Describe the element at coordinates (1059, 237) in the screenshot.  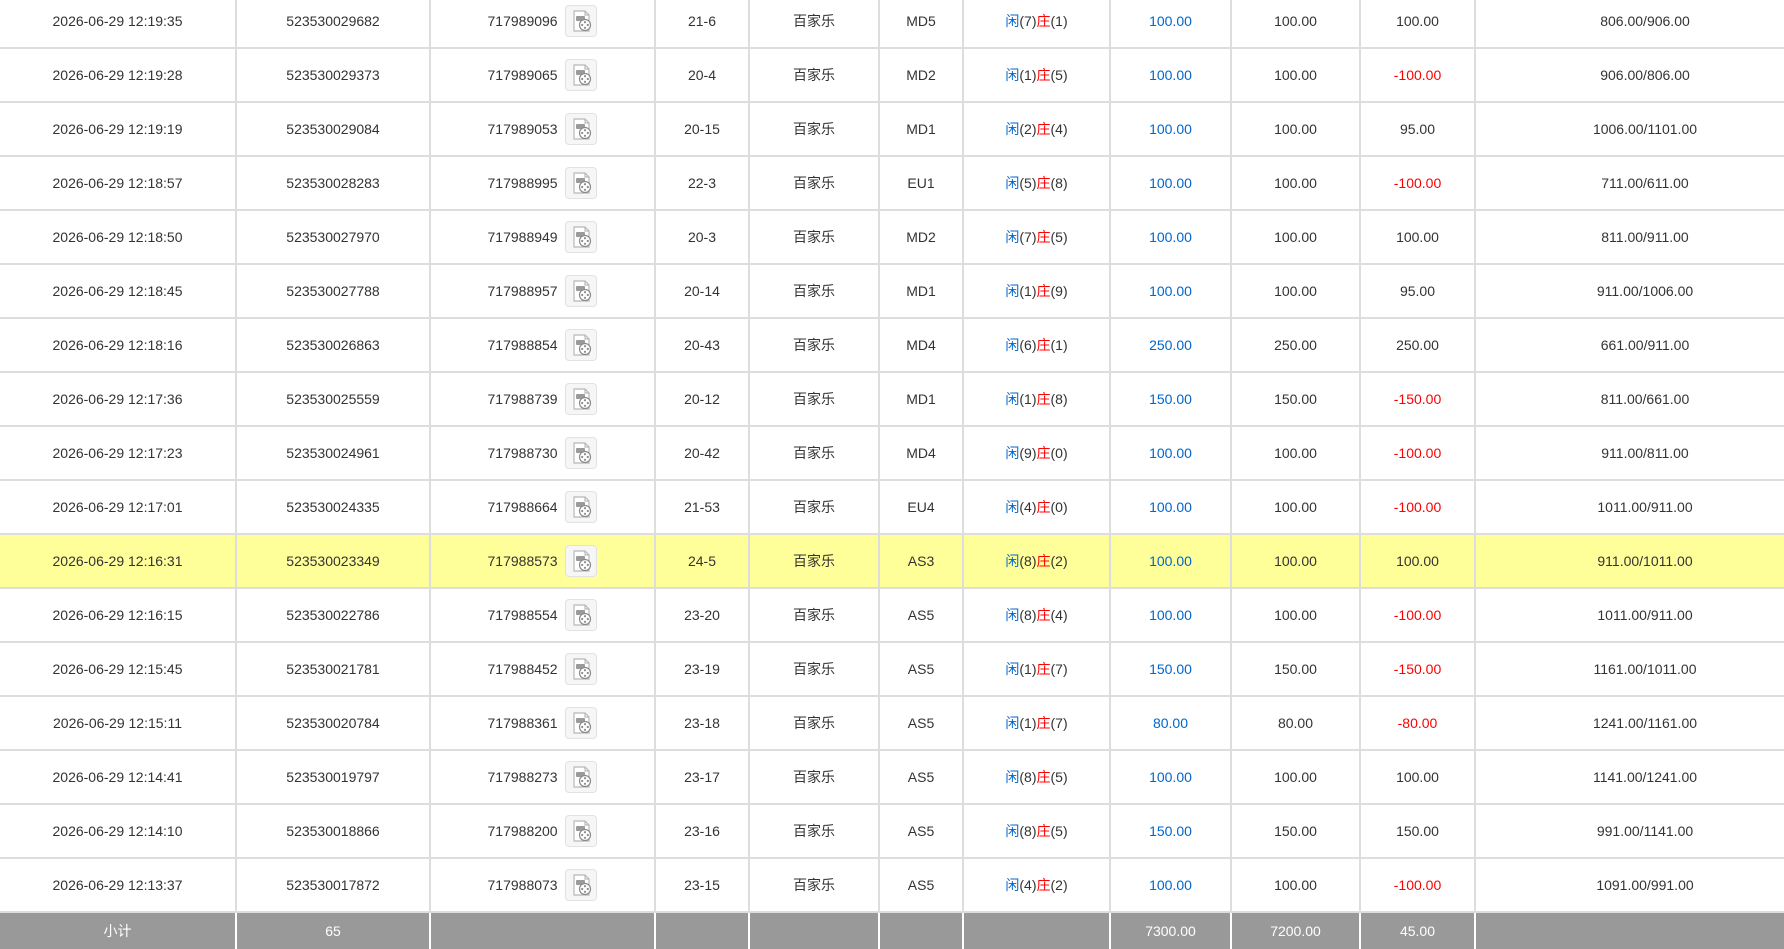
I see `banker-points: (5)` at that location.